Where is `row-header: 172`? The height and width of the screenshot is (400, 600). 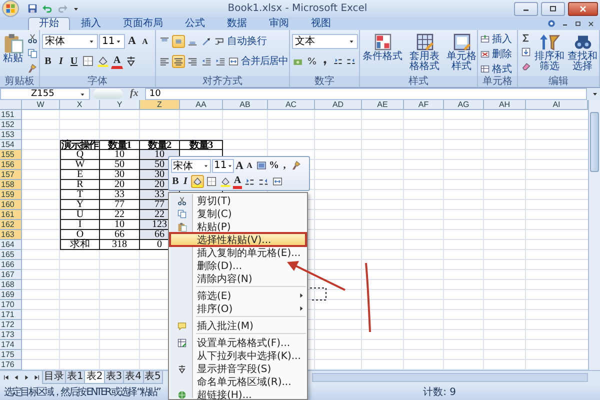
row-header: 172 is located at coordinates (11, 325).